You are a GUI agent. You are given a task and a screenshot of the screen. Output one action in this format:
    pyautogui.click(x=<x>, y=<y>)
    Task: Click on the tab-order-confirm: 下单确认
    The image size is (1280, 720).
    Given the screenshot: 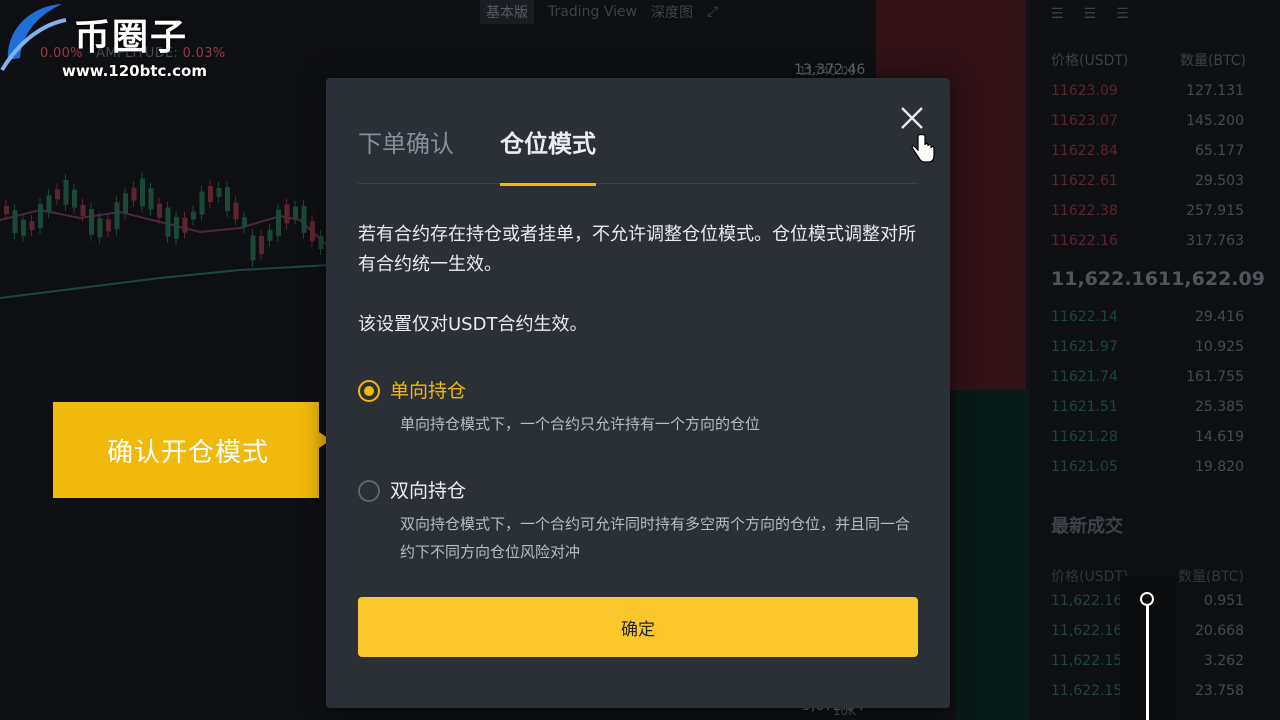 What is the action you would take?
    pyautogui.click(x=406, y=152)
    